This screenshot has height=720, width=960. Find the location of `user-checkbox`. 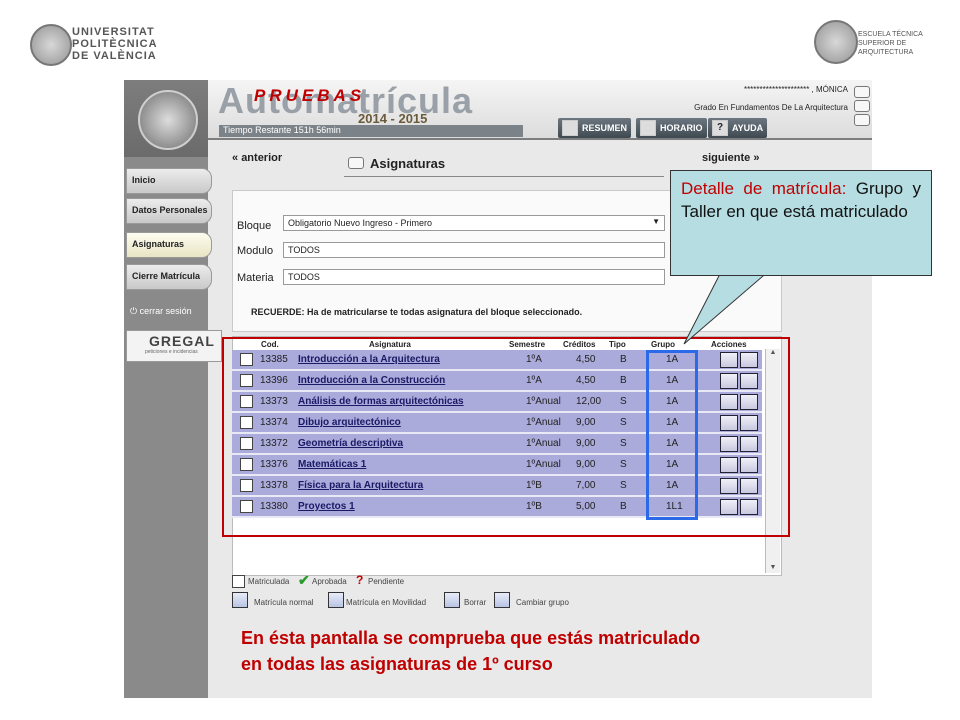

user-checkbox is located at coordinates (862, 92).